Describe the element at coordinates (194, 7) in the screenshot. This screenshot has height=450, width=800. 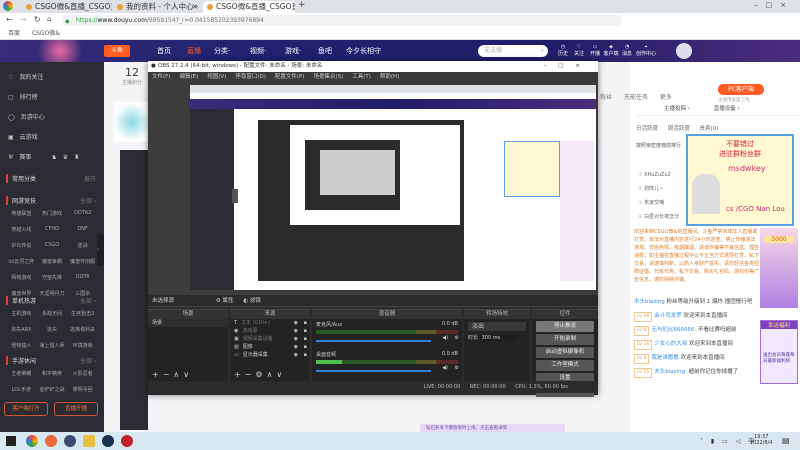
I see `close-tab-icon: ×` at that location.